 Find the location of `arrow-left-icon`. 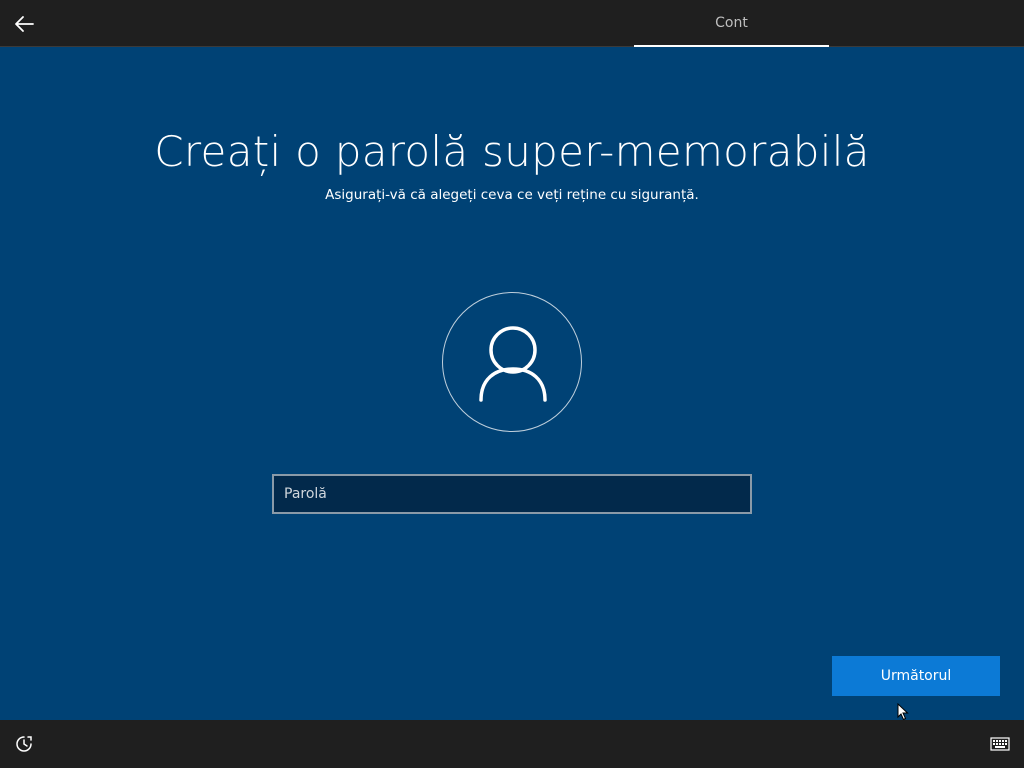

arrow-left-icon is located at coordinates (24, 24).